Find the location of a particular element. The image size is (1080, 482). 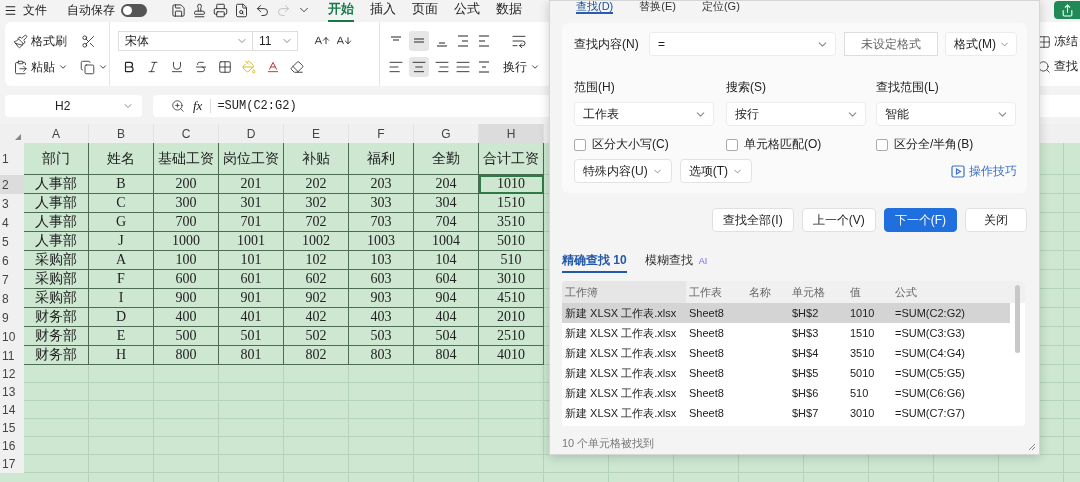

paste-button: 粘贴 is located at coordinates (40, 67).